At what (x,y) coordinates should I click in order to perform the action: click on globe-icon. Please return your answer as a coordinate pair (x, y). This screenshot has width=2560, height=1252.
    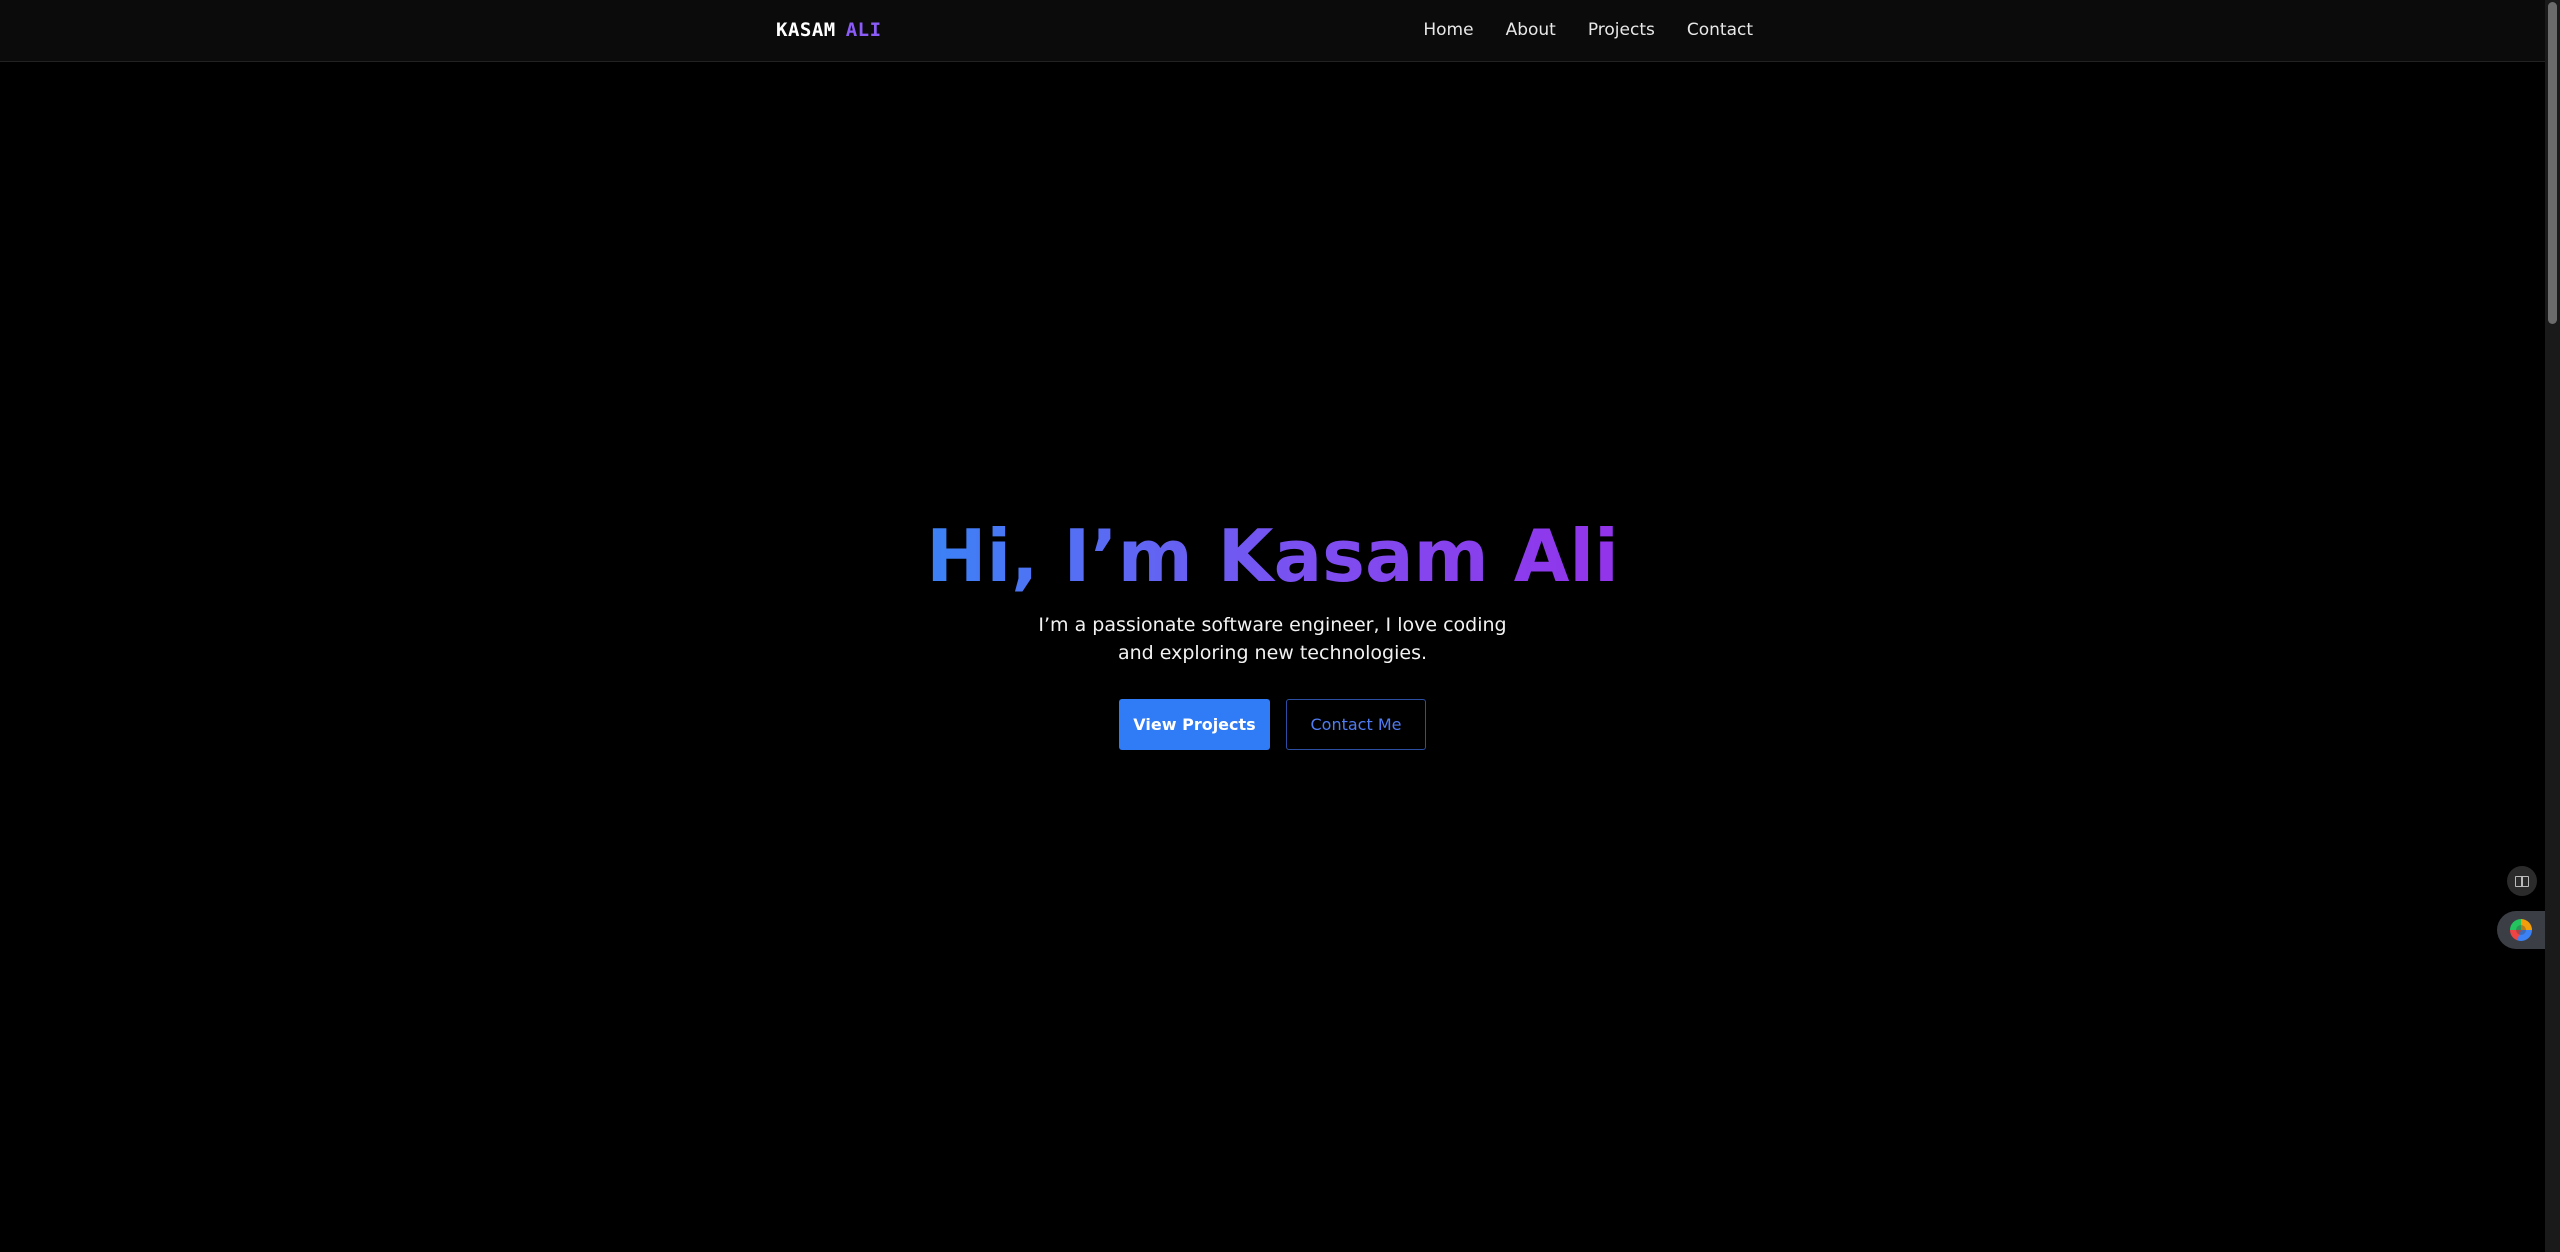
    Looking at the image, I should click on (2521, 930).